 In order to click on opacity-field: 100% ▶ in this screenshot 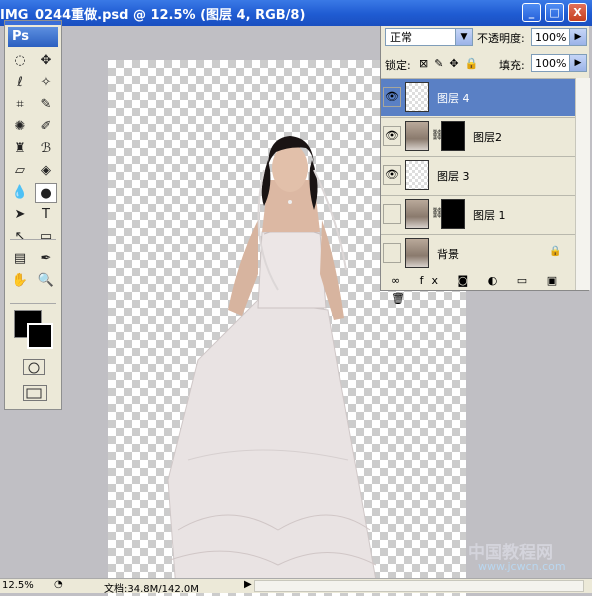, I will do `click(559, 37)`.